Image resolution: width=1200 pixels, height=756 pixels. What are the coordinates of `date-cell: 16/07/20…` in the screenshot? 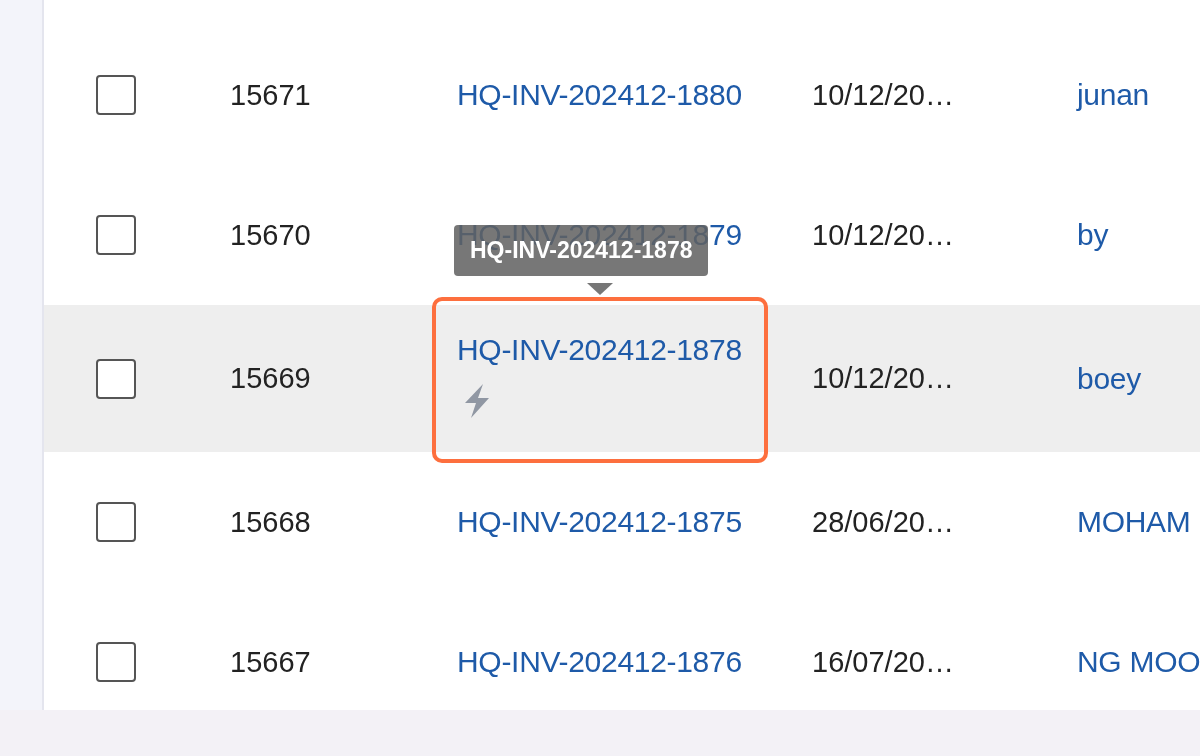 It's located at (883, 661).